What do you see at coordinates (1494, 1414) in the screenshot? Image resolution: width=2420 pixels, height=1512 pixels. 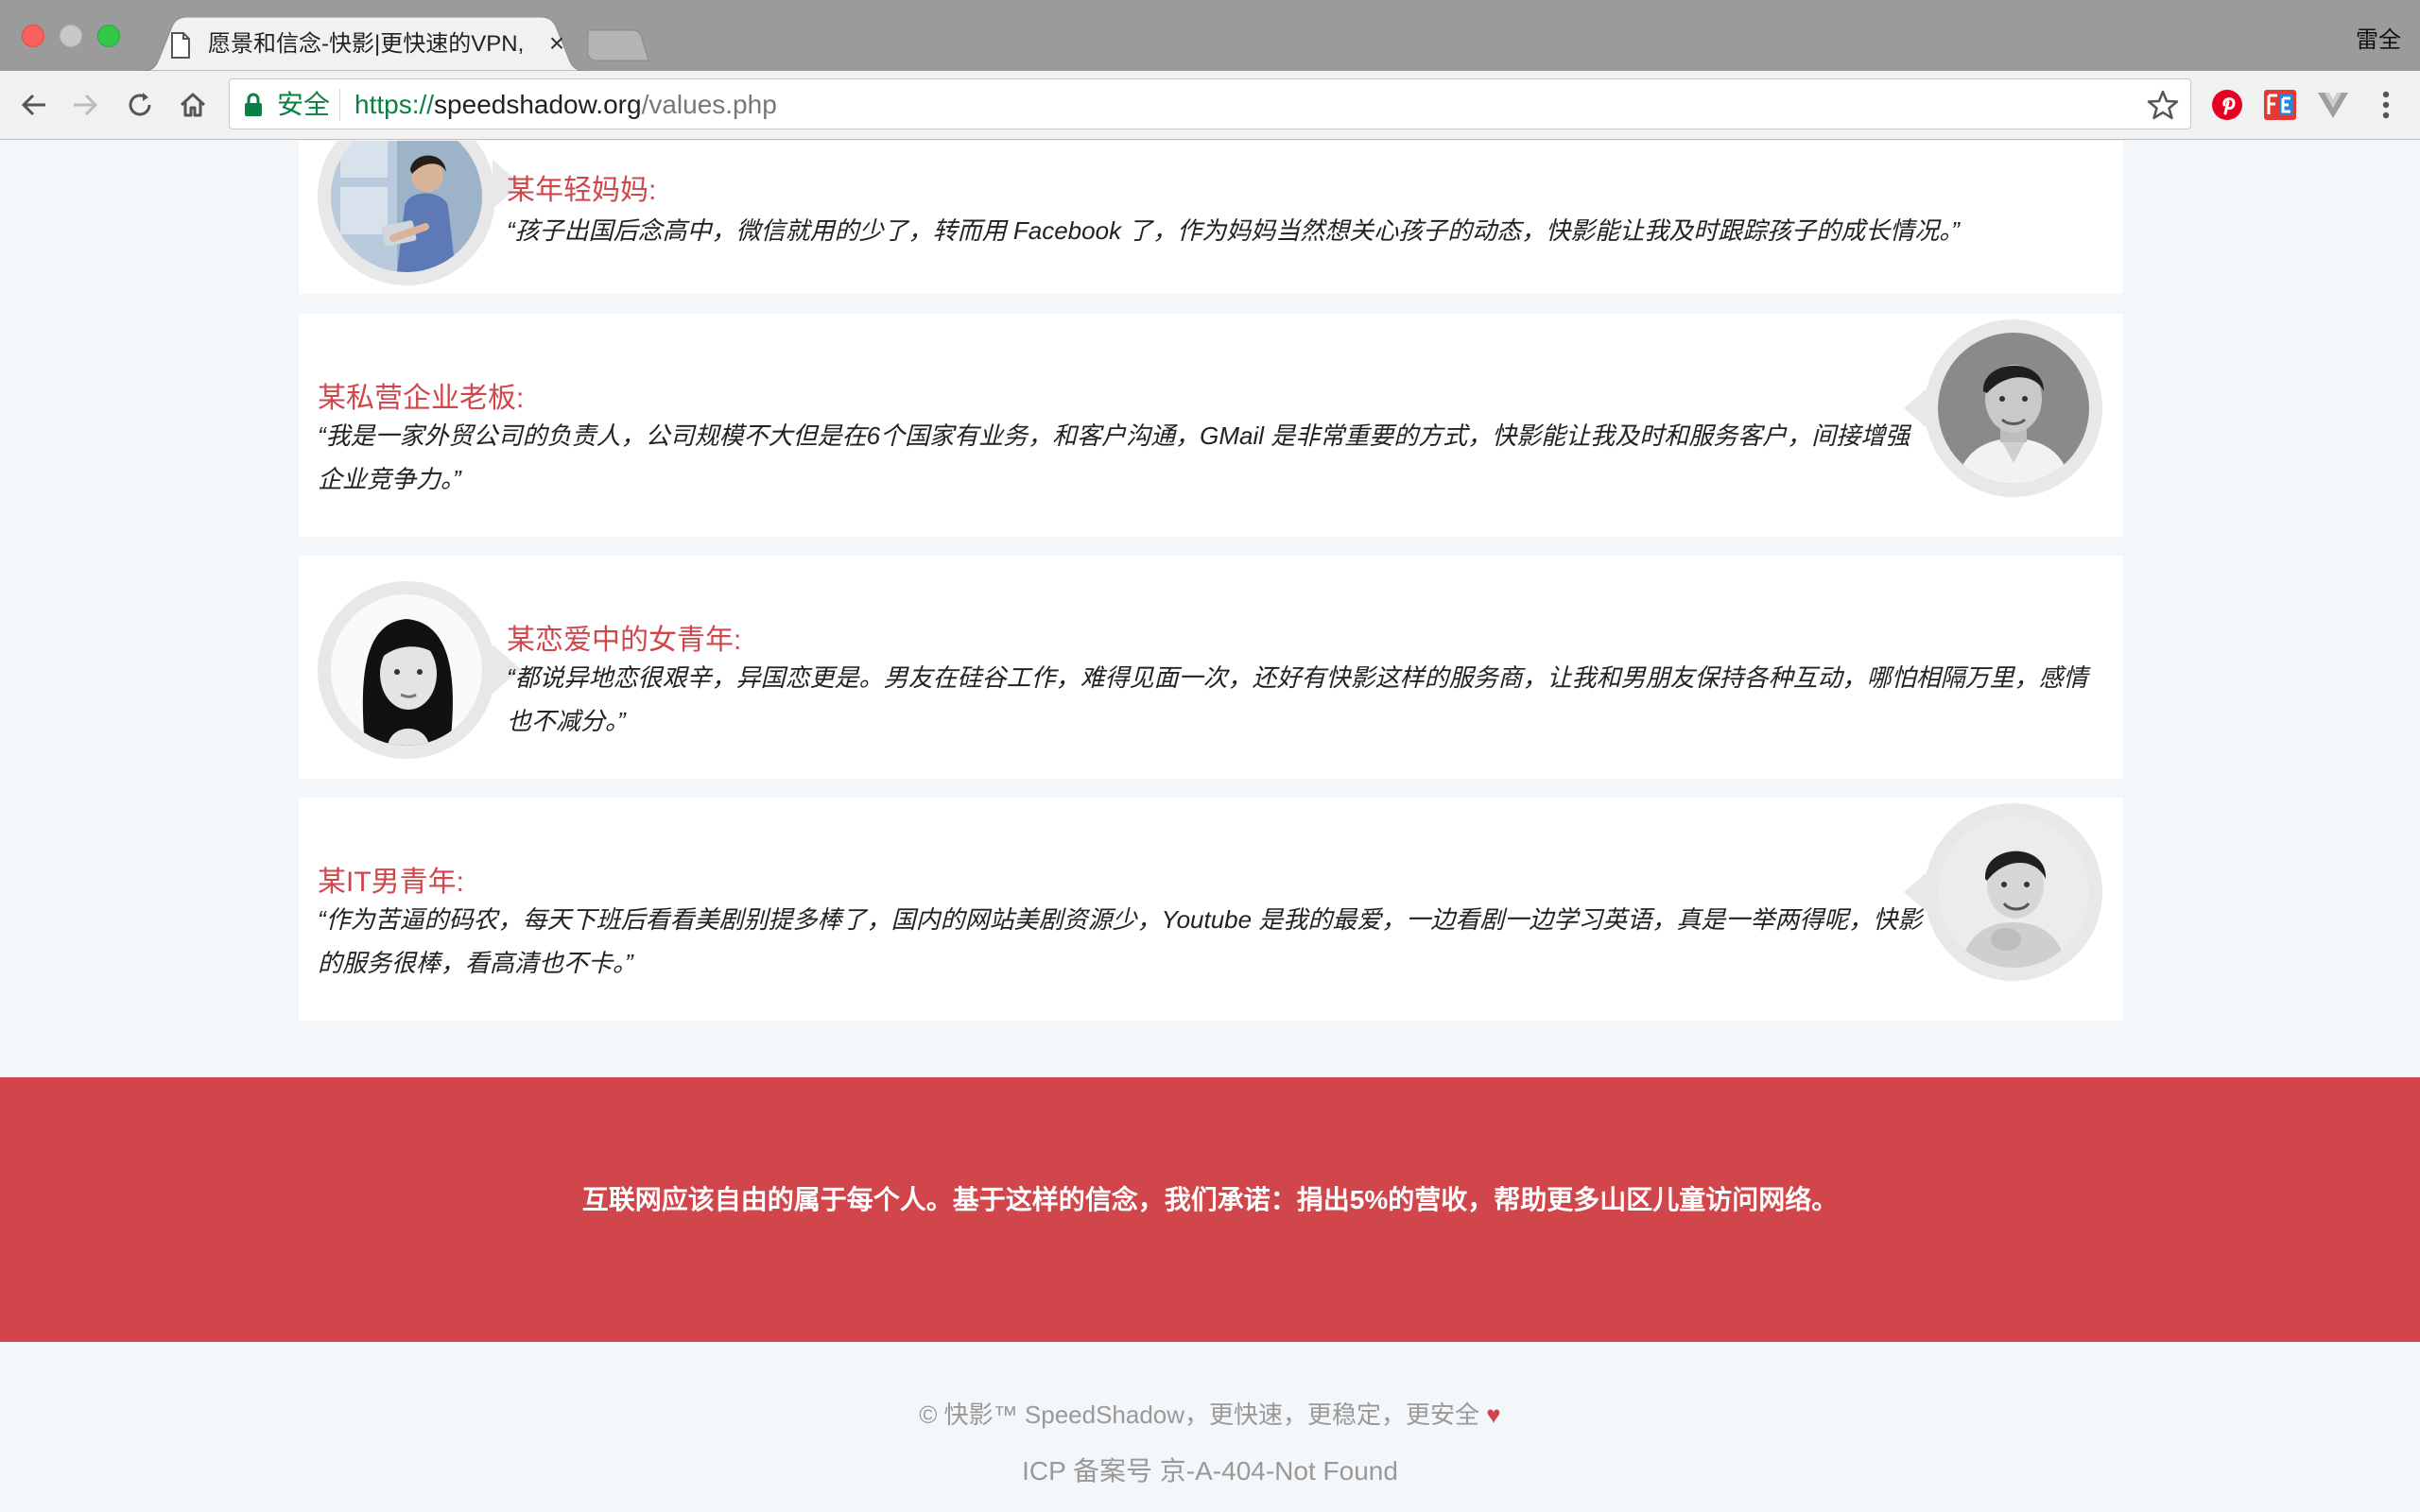 I see `heart-icon: ♥` at bounding box center [1494, 1414].